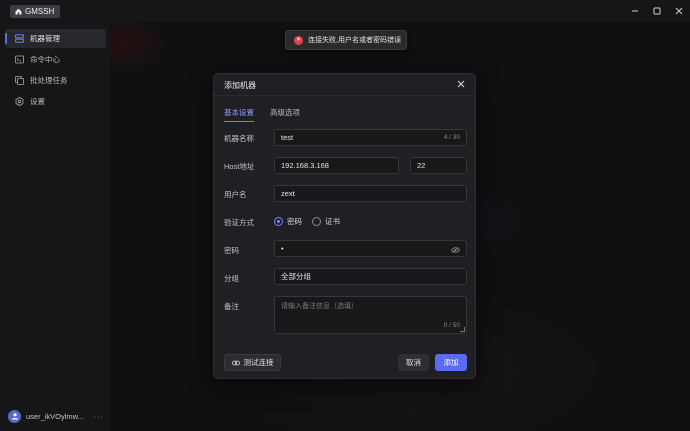 The image size is (690, 431). I want to click on button-label: 取消, so click(413, 362).